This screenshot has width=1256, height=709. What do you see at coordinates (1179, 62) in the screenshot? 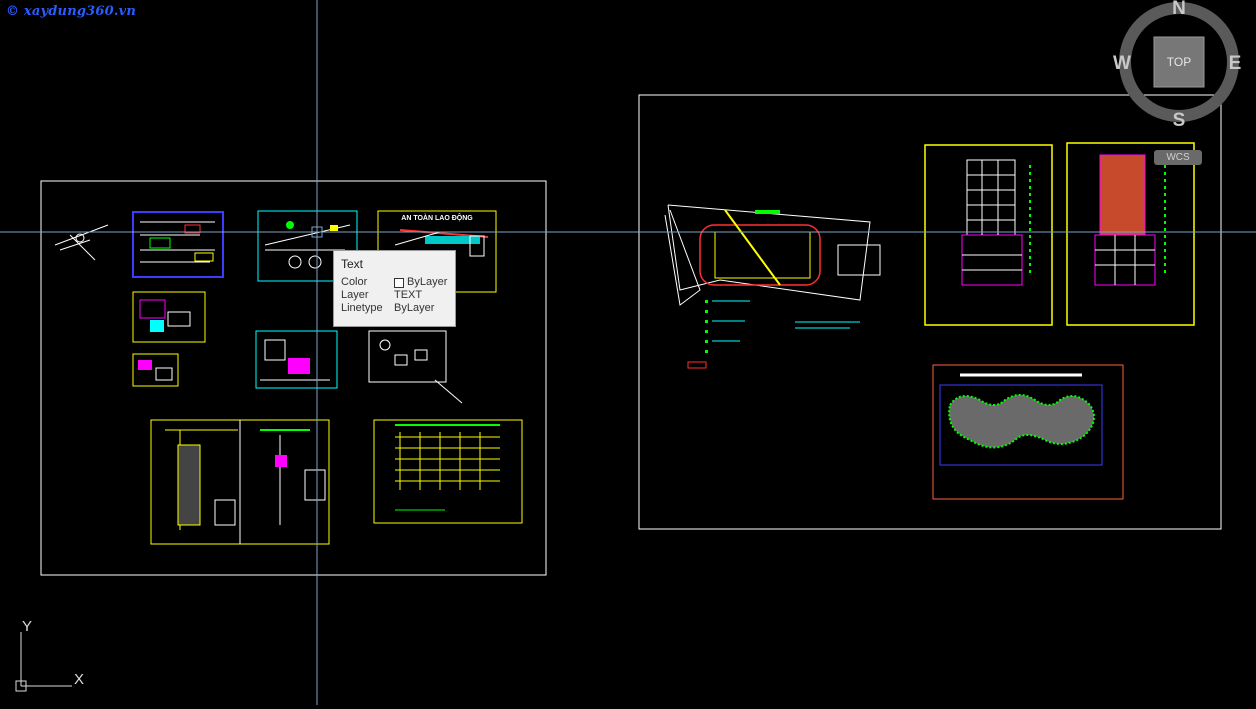
I see `viewcube-top-label: TOP` at bounding box center [1179, 62].